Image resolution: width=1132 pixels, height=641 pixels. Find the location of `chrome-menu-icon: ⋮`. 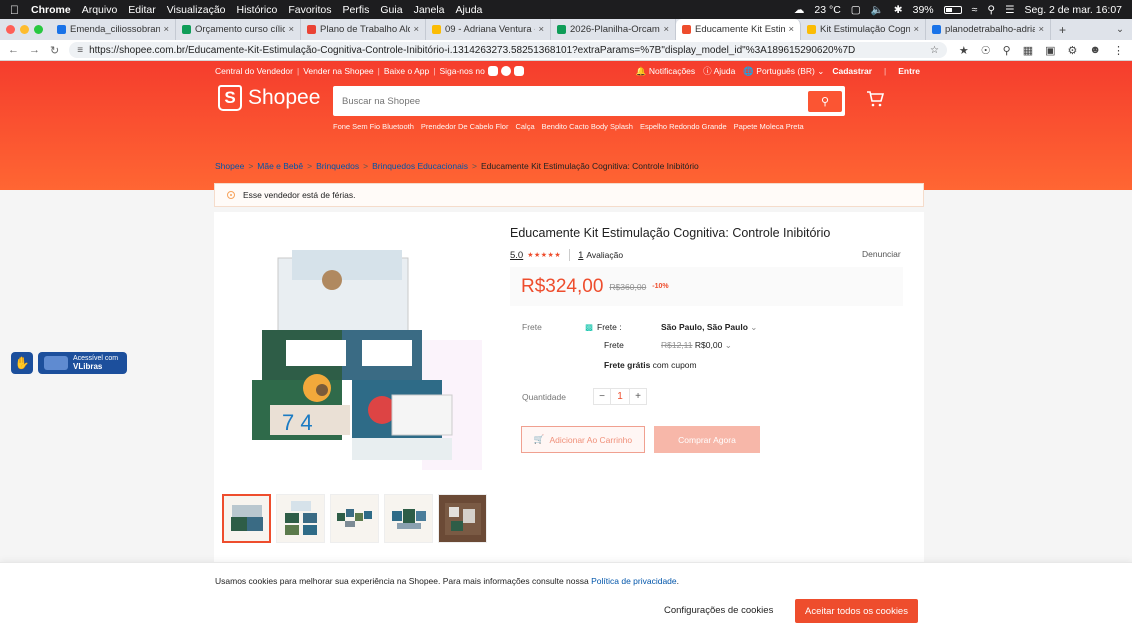

chrome-menu-icon: ⋮ is located at coordinates (1118, 50).